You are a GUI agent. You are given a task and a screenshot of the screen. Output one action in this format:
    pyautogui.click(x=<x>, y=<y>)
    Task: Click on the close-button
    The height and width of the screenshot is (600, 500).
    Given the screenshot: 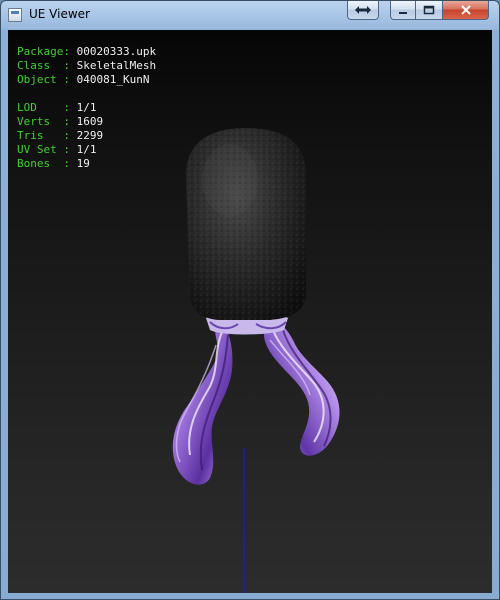 What is the action you would take?
    pyautogui.click(x=466, y=10)
    